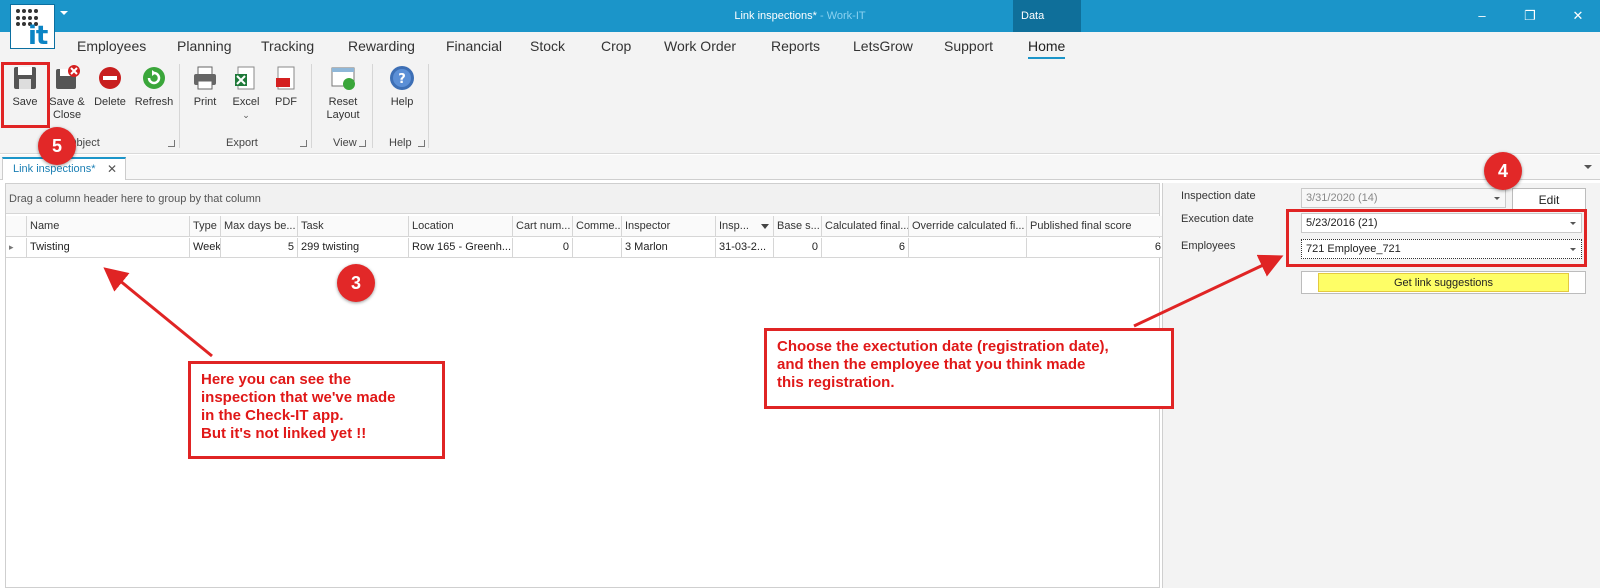  Describe the element at coordinates (246, 93) in the screenshot. I see `excel-button: Excel ⌄` at that location.